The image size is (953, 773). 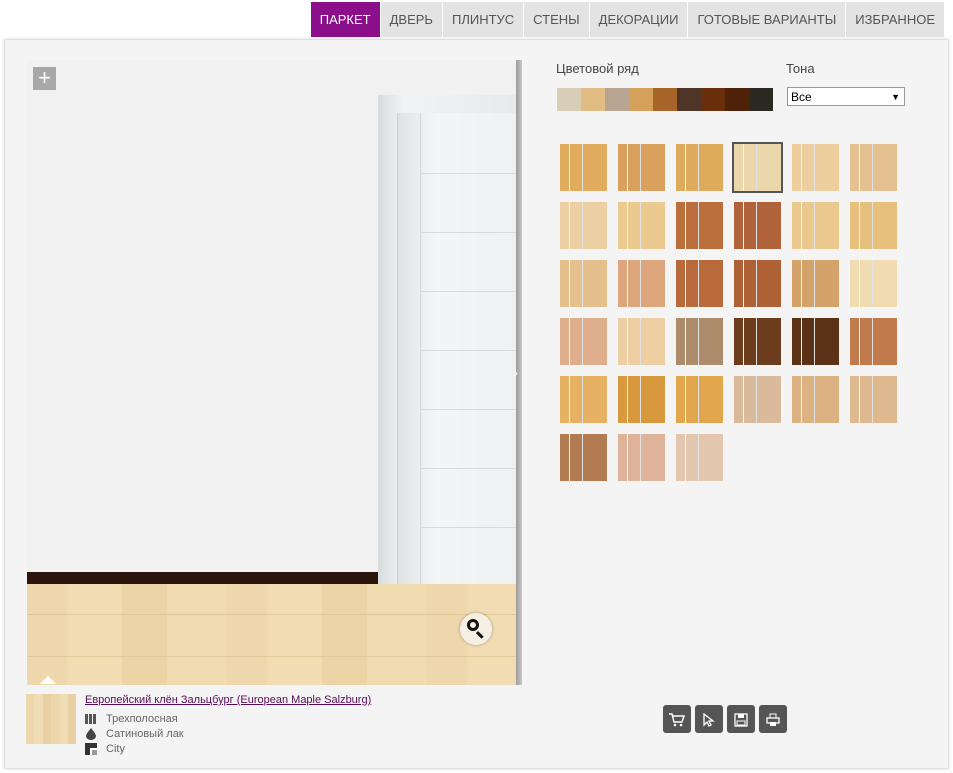 I want to click on tone-select: Все ▼, so click(x=846, y=96).